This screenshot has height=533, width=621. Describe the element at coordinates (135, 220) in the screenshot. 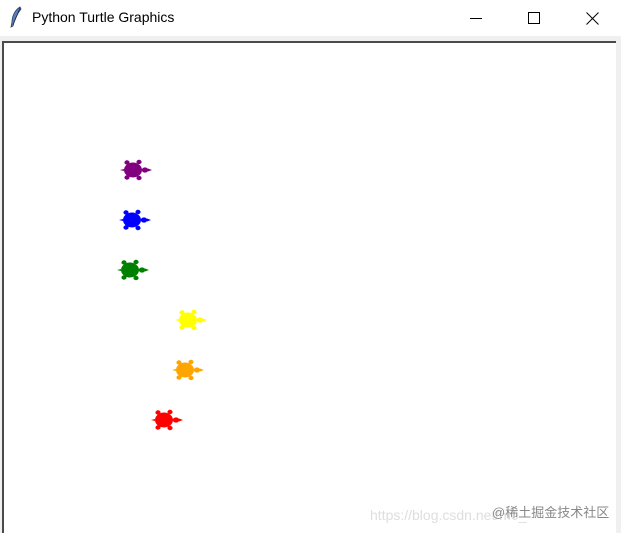

I see `turtle-blue` at that location.